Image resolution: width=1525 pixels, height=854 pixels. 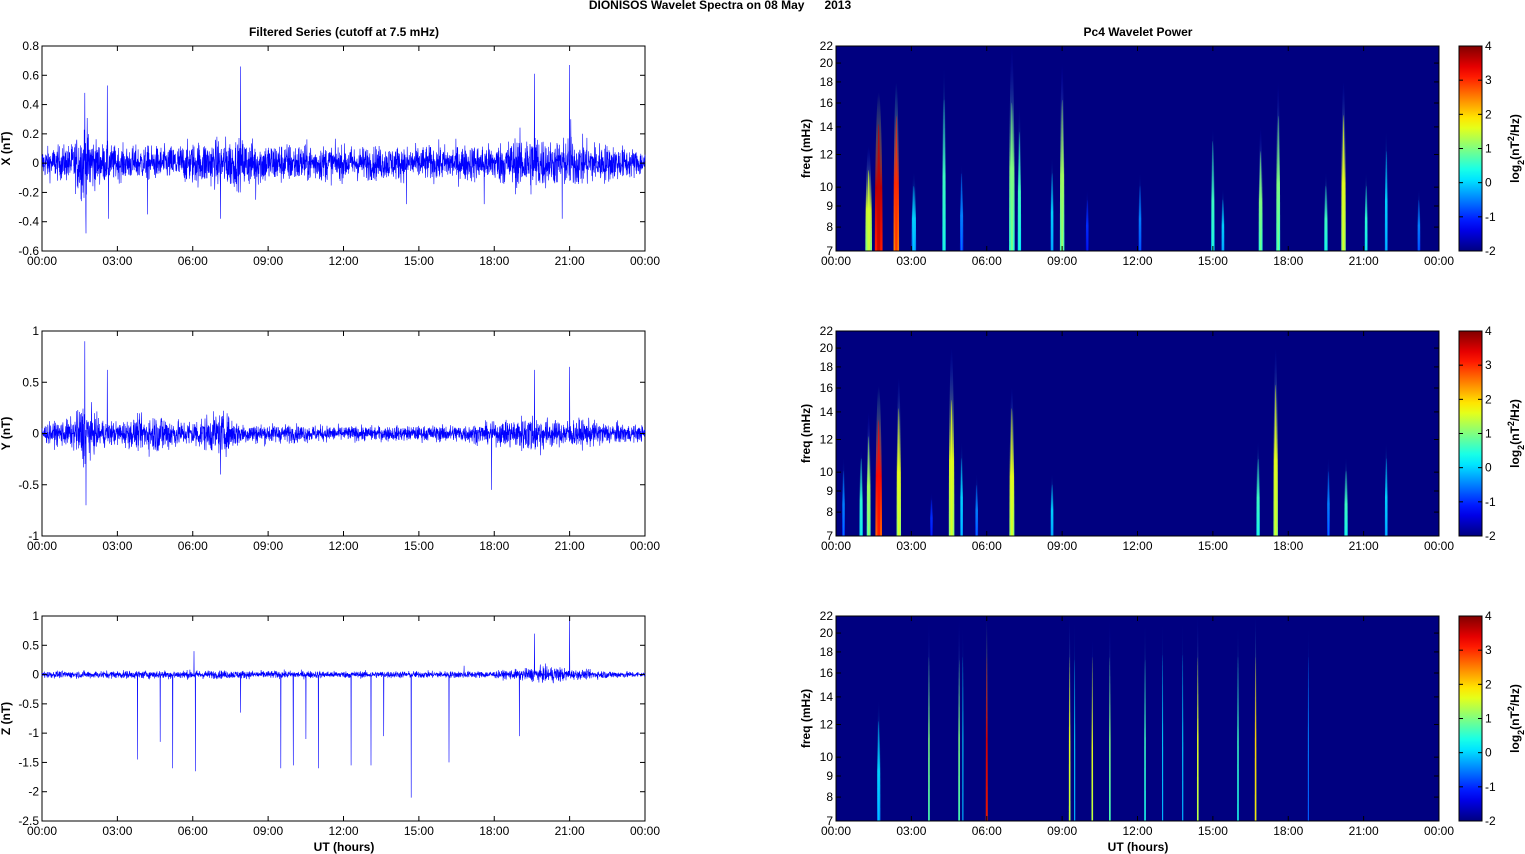 I want to click on y-tick-label: -1, so click(x=33, y=733).